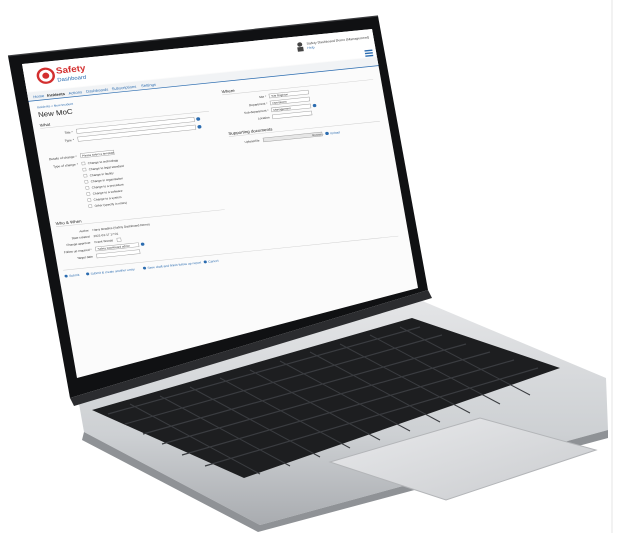 The image size is (618, 533). I want to click on user-help-link: Help, so click(311, 47).